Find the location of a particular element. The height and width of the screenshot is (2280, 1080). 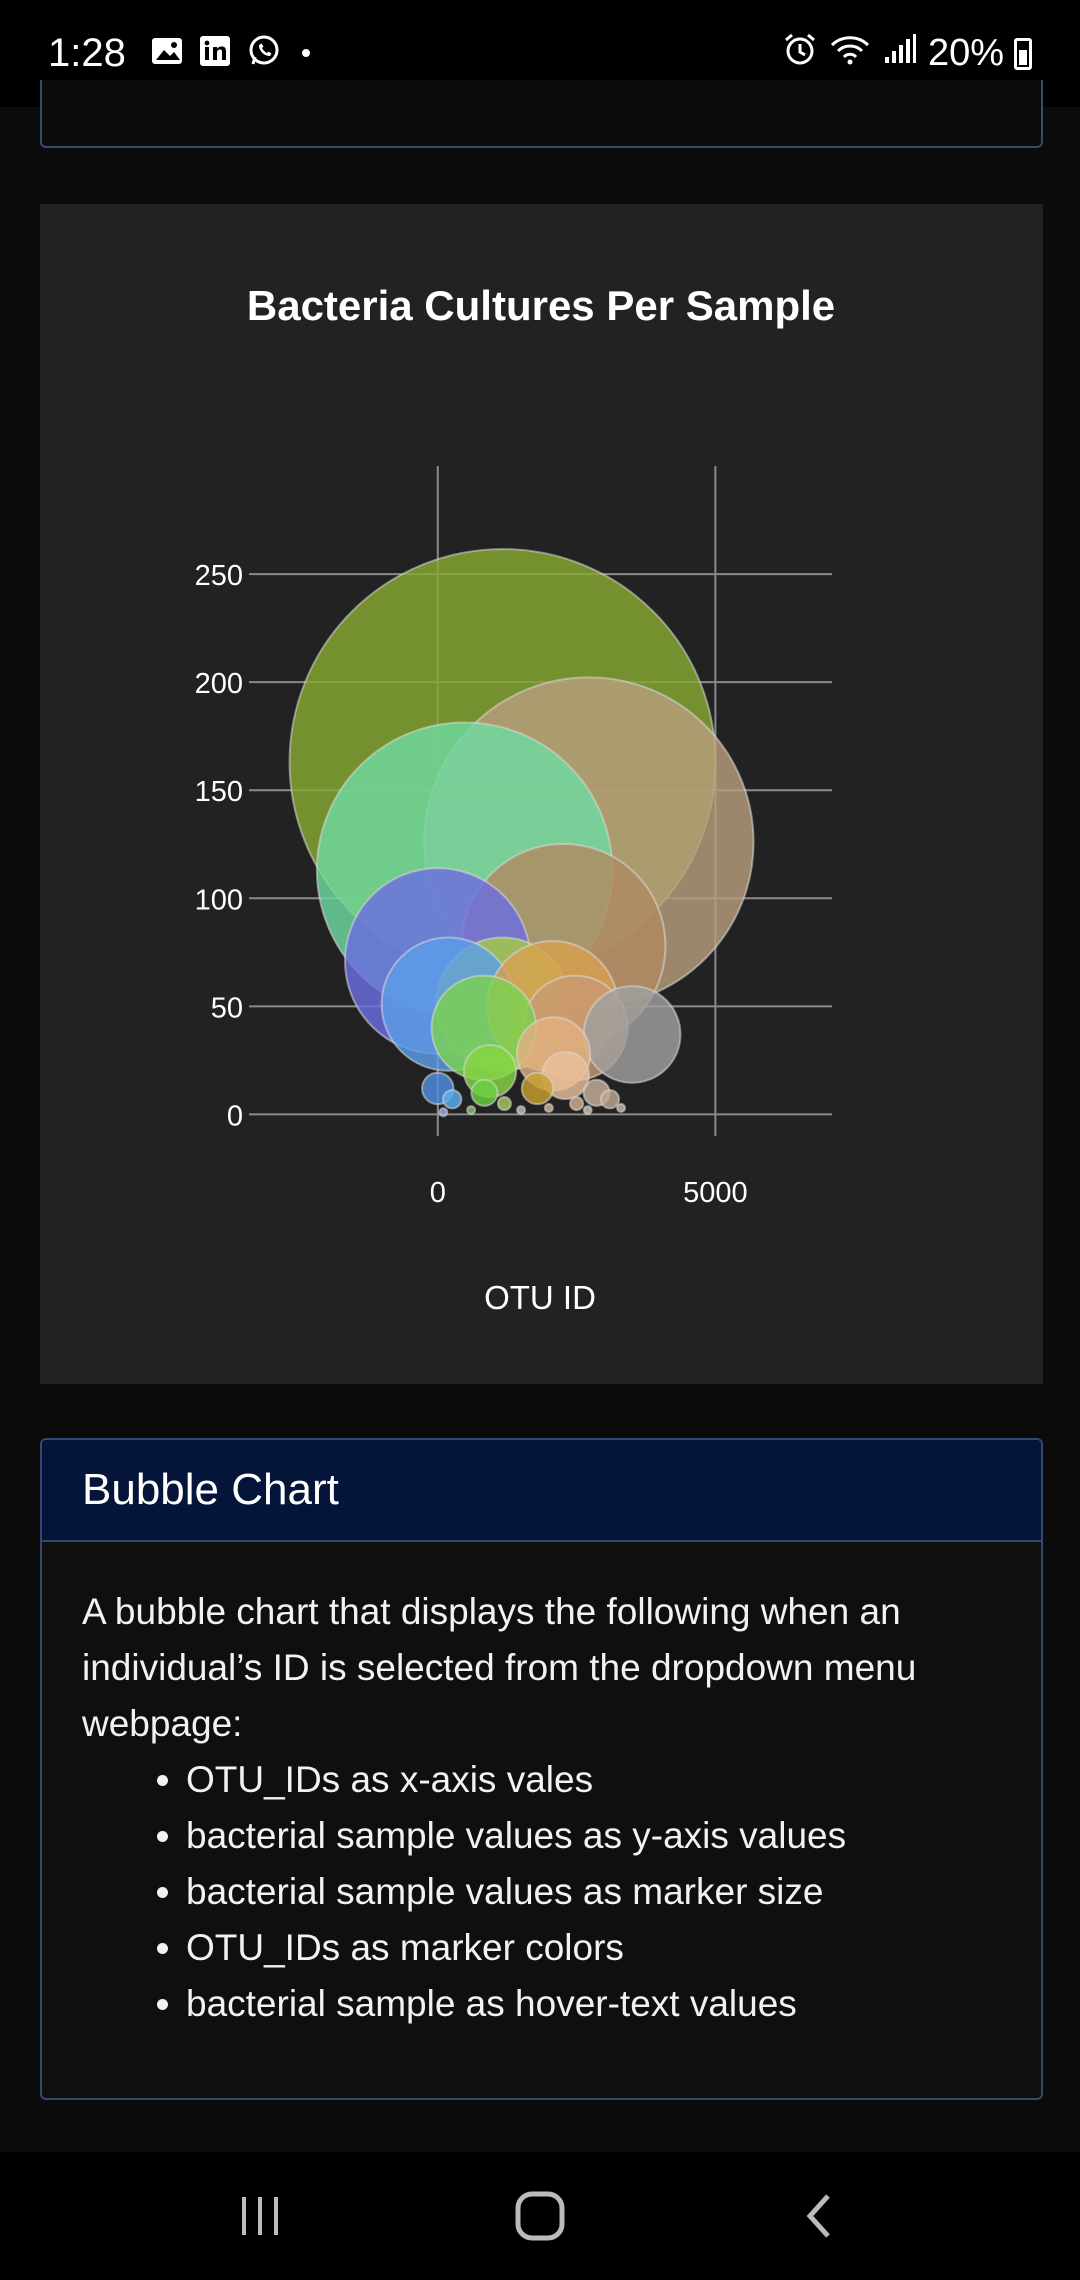

y-tick-label: 150 is located at coordinates (219, 792).